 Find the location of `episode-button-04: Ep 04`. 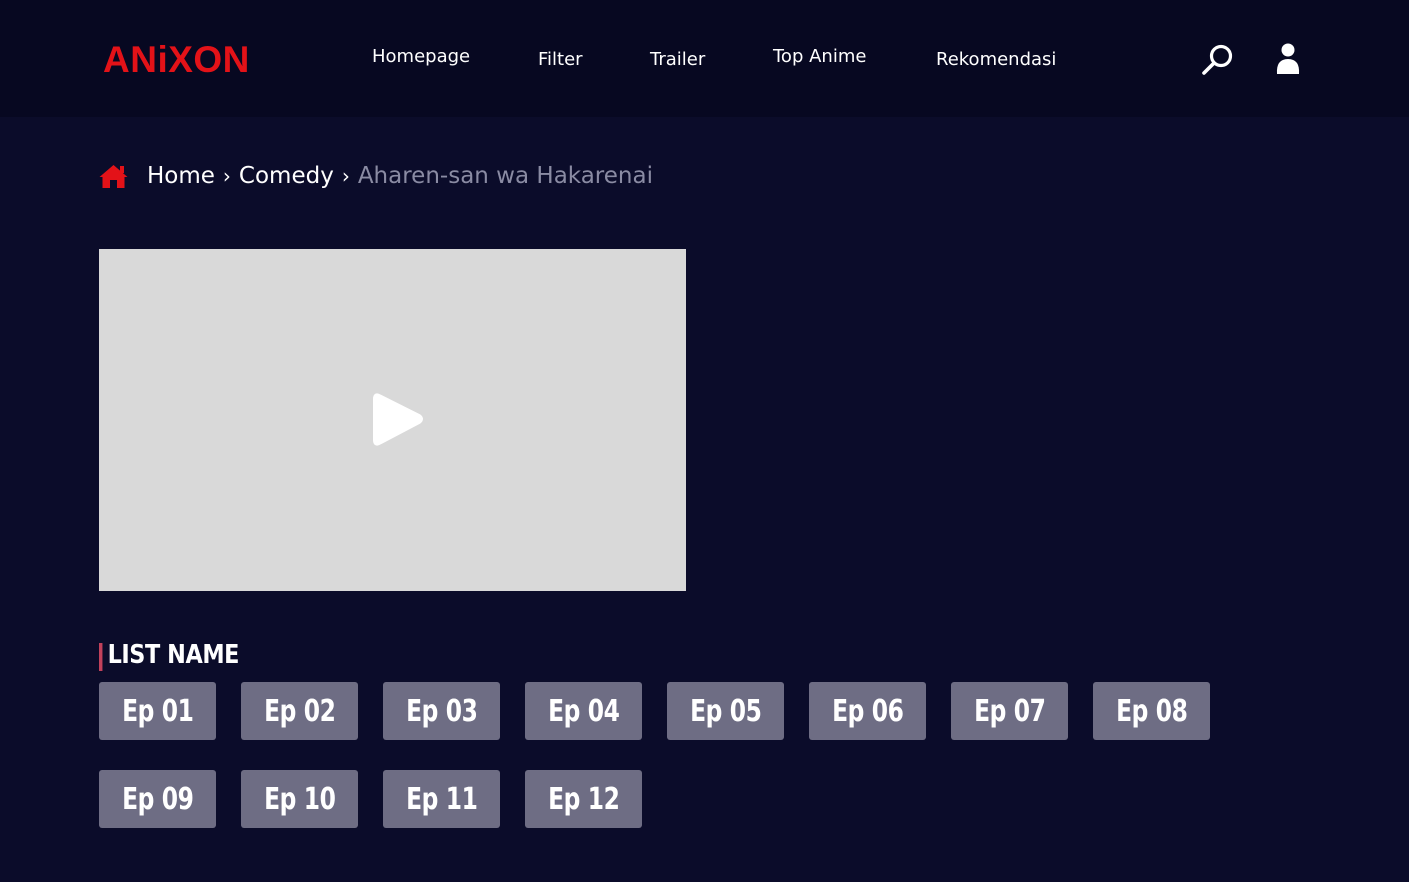

episode-button-04: Ep 04 is located at coordinates (583, 711).